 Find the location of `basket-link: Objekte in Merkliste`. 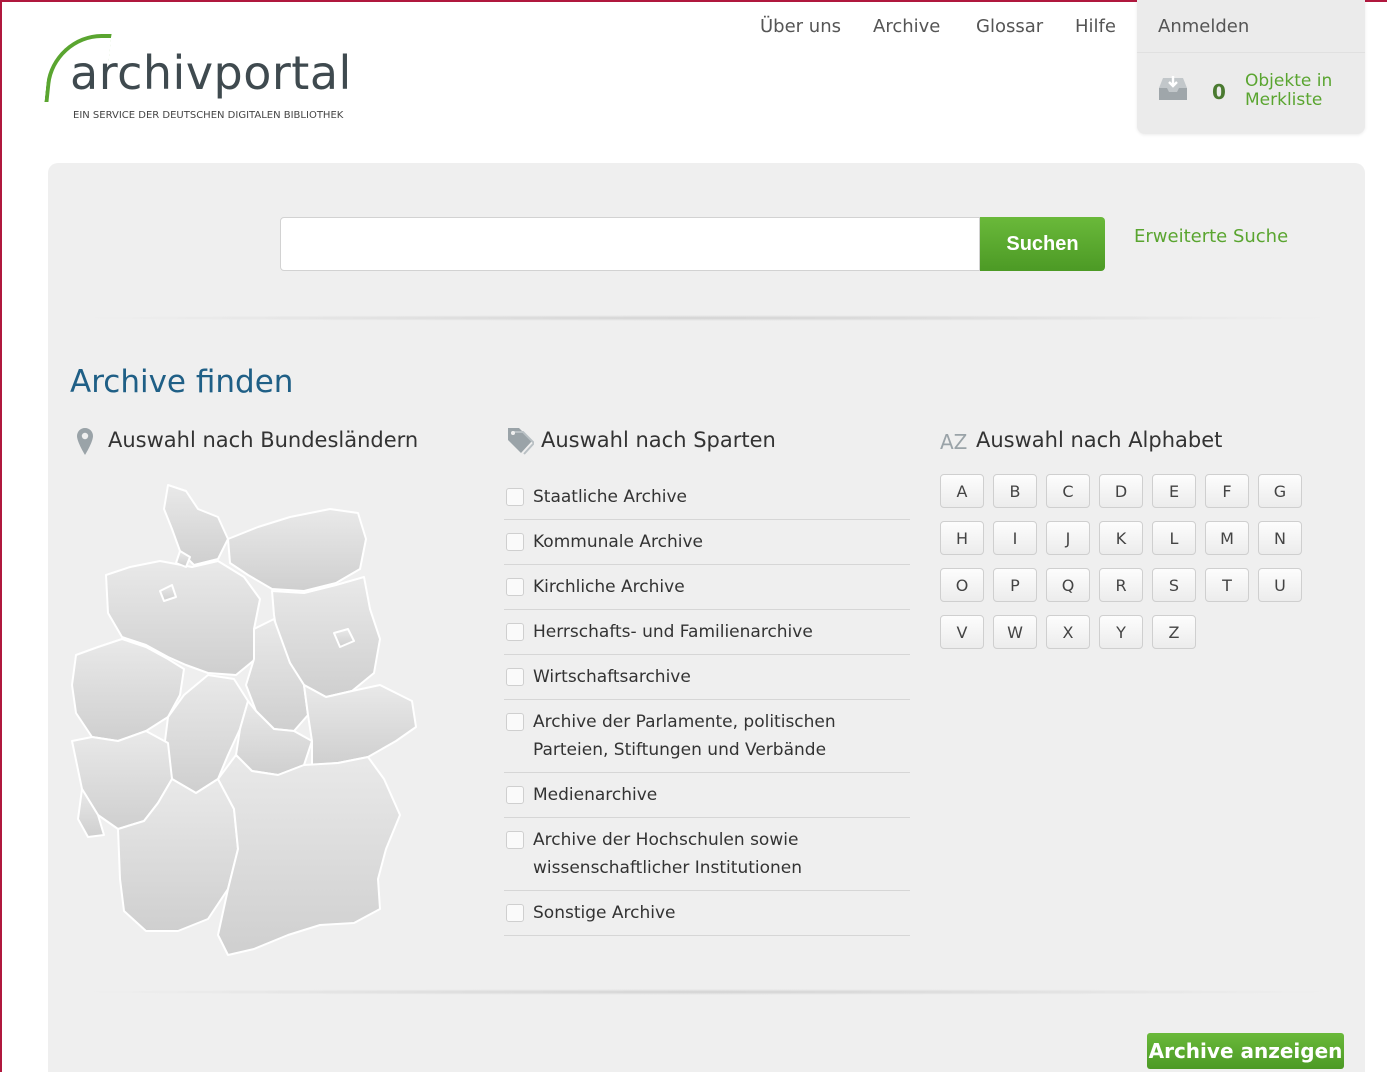

basket-link: Objekte in Merkliste is located at coordinates (1288, 91).